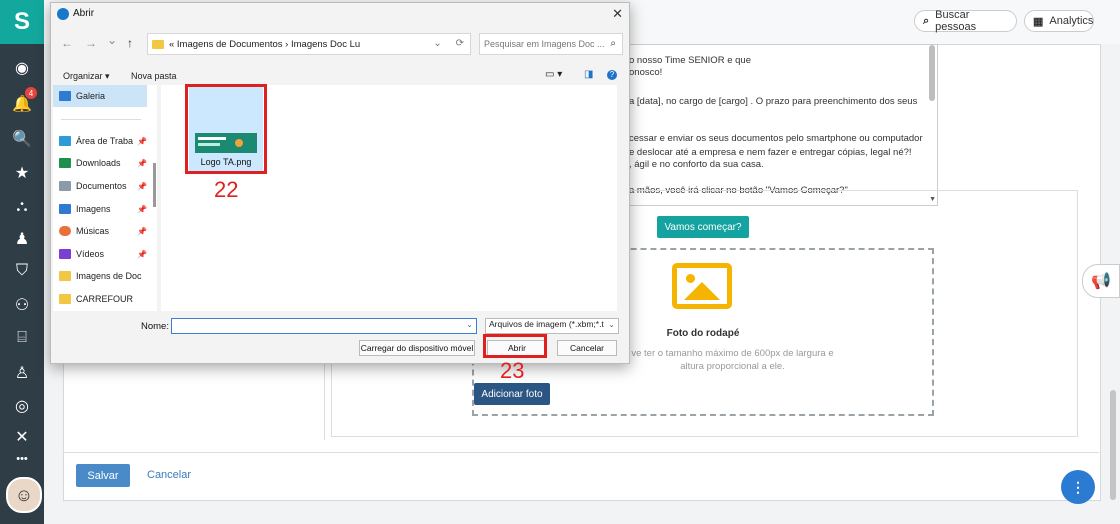 Image resolution: width=1120 pixels, height=524 pixels. Describe the element at coordinates (31, 93) in the screenshot. I see `notification-badge: 4` at that location.